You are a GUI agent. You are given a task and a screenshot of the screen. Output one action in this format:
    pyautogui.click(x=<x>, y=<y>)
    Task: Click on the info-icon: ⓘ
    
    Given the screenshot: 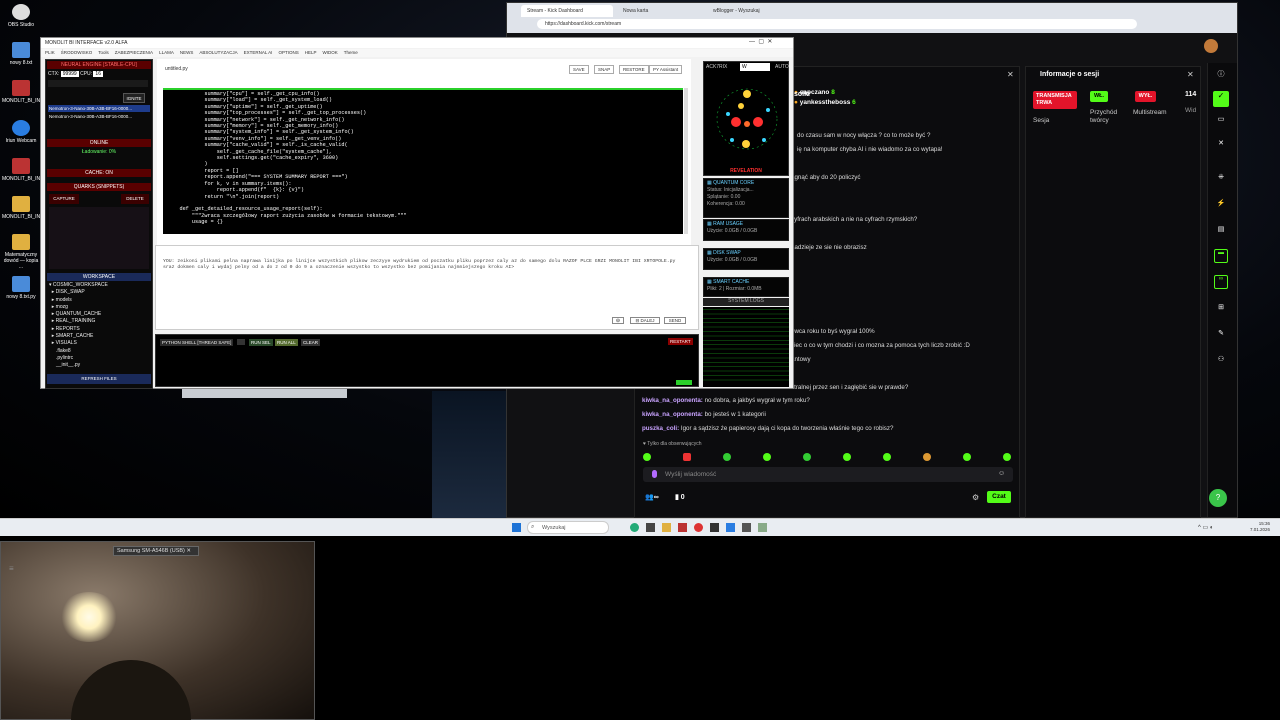 What is the action you would take?
    pyautogui.click(x=1221, y=74)
    